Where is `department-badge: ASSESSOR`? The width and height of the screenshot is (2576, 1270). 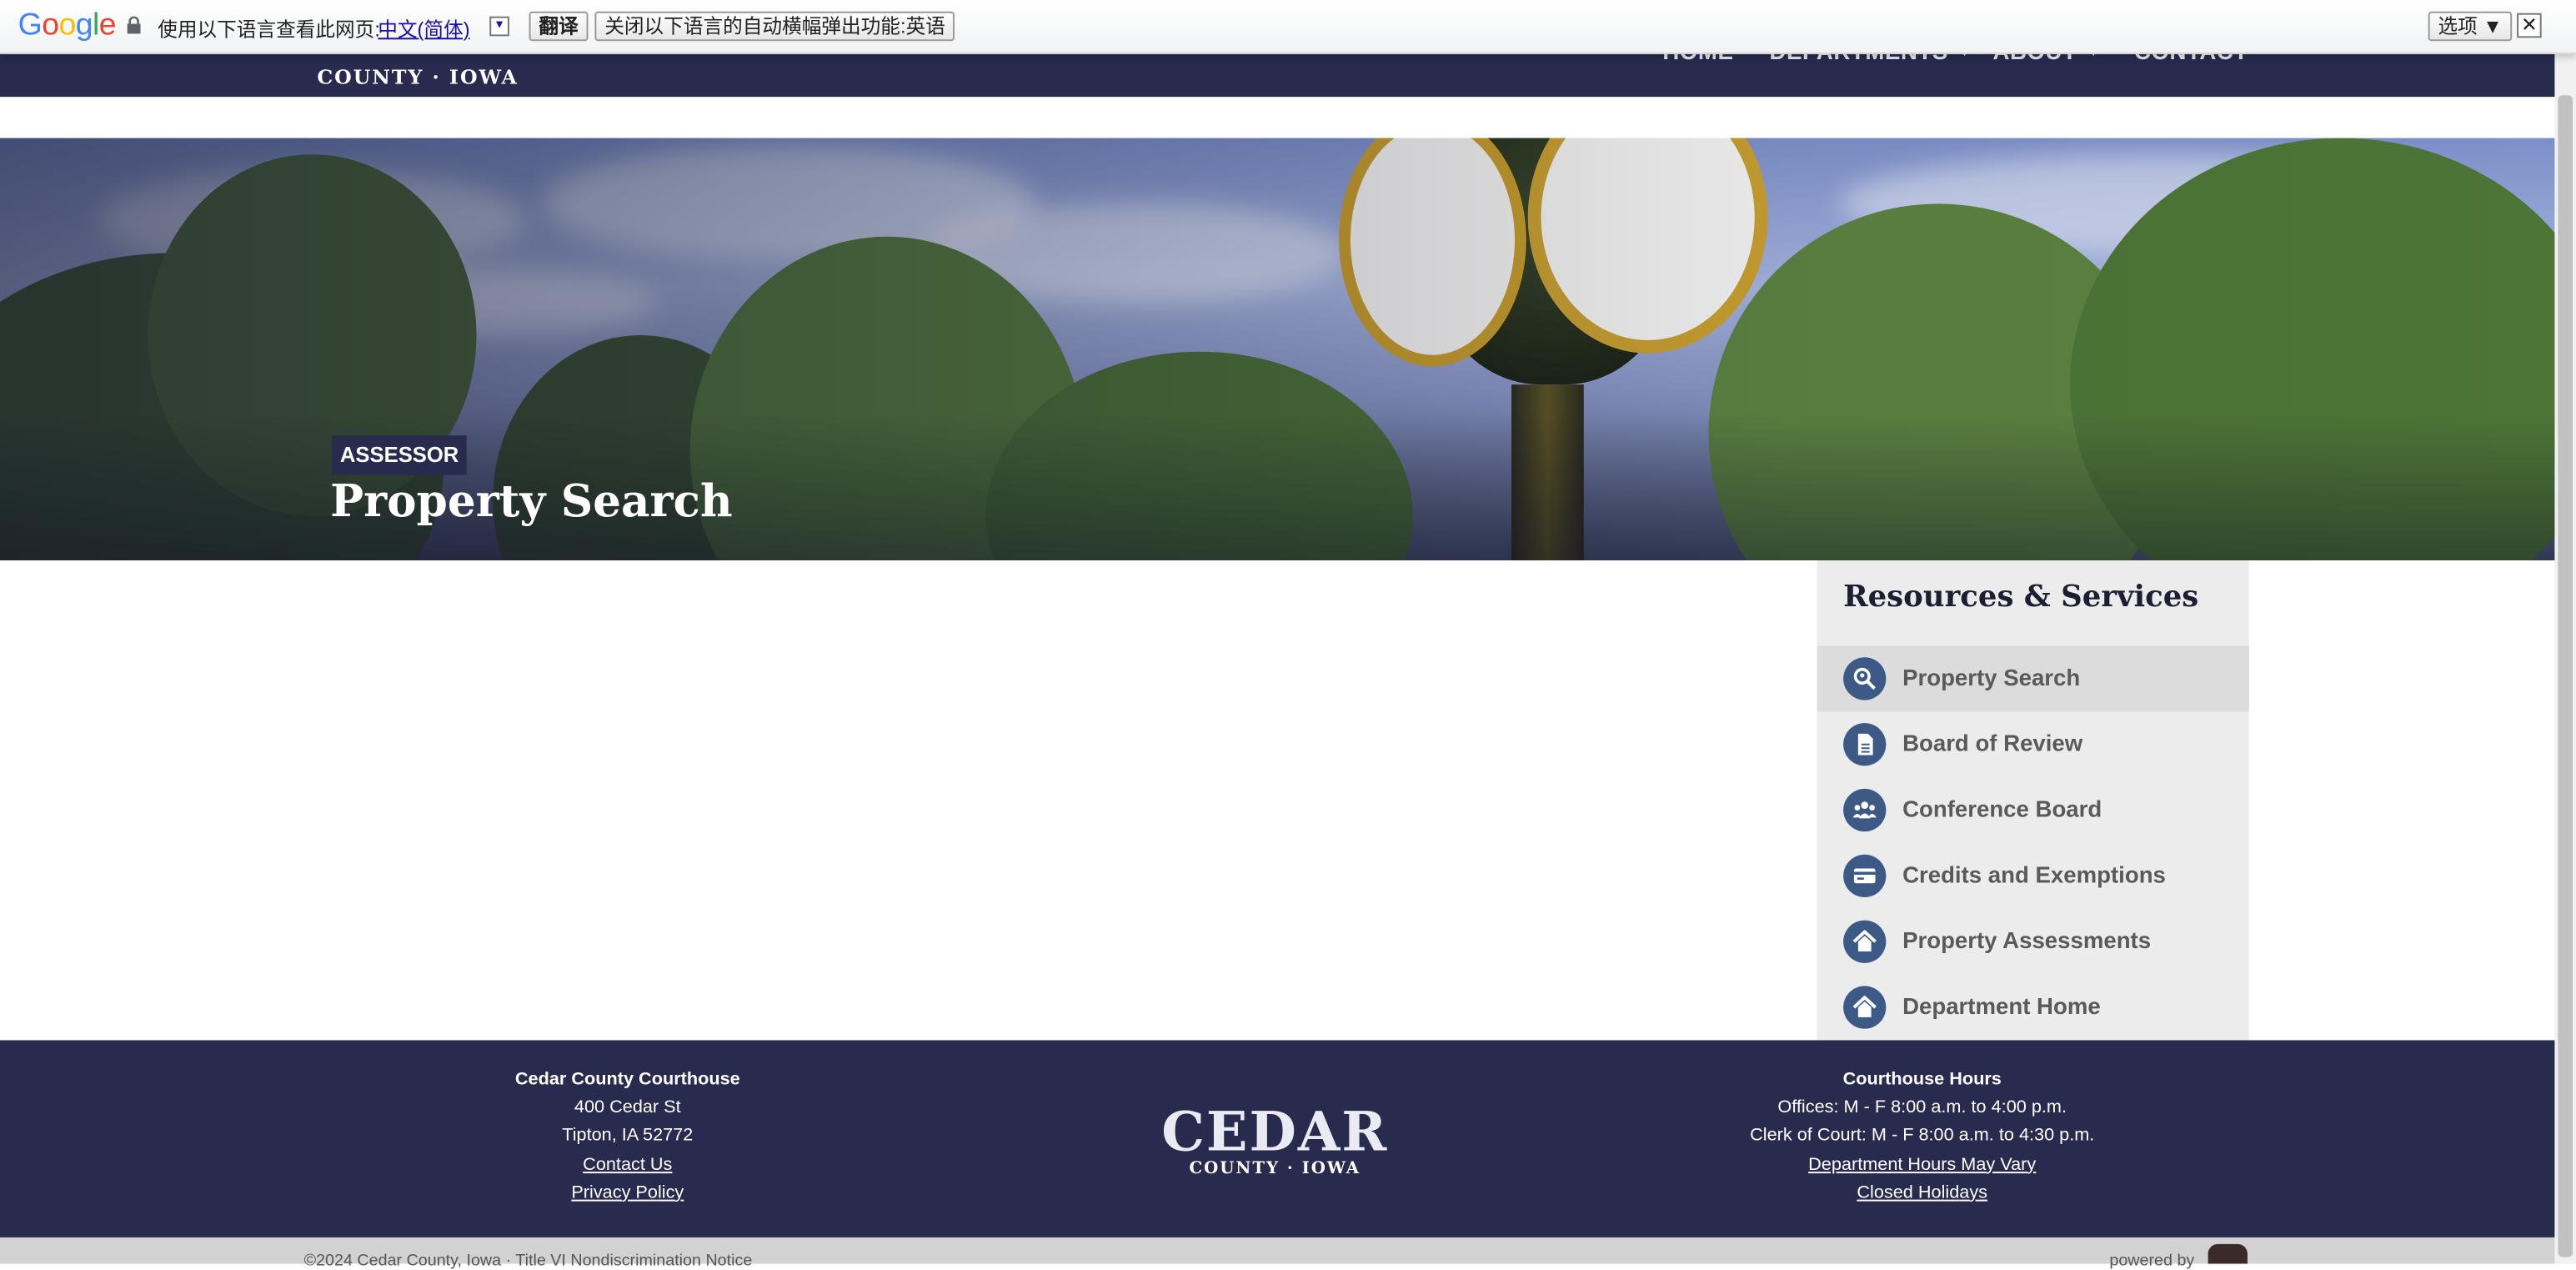 department-badge: ASSESSOR is located at coordinates (400, 455).